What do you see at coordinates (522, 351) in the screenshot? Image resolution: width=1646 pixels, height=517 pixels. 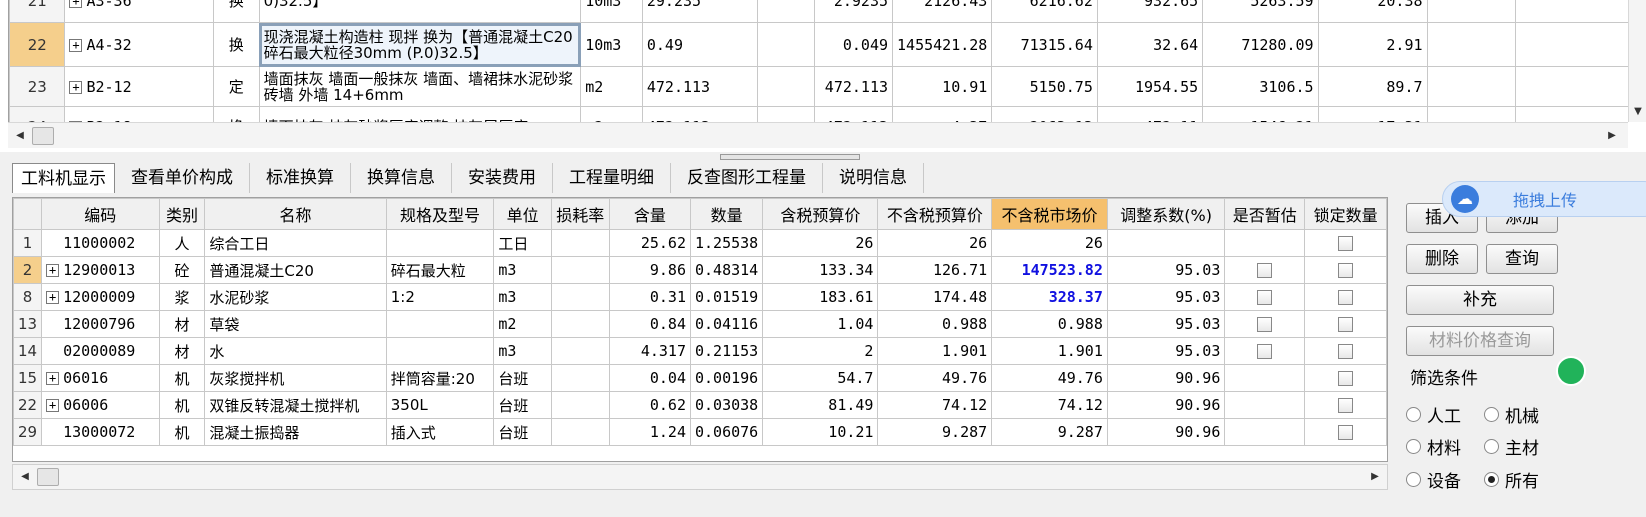 I see `unit-cell: m3` at bounding box center [522, 351].